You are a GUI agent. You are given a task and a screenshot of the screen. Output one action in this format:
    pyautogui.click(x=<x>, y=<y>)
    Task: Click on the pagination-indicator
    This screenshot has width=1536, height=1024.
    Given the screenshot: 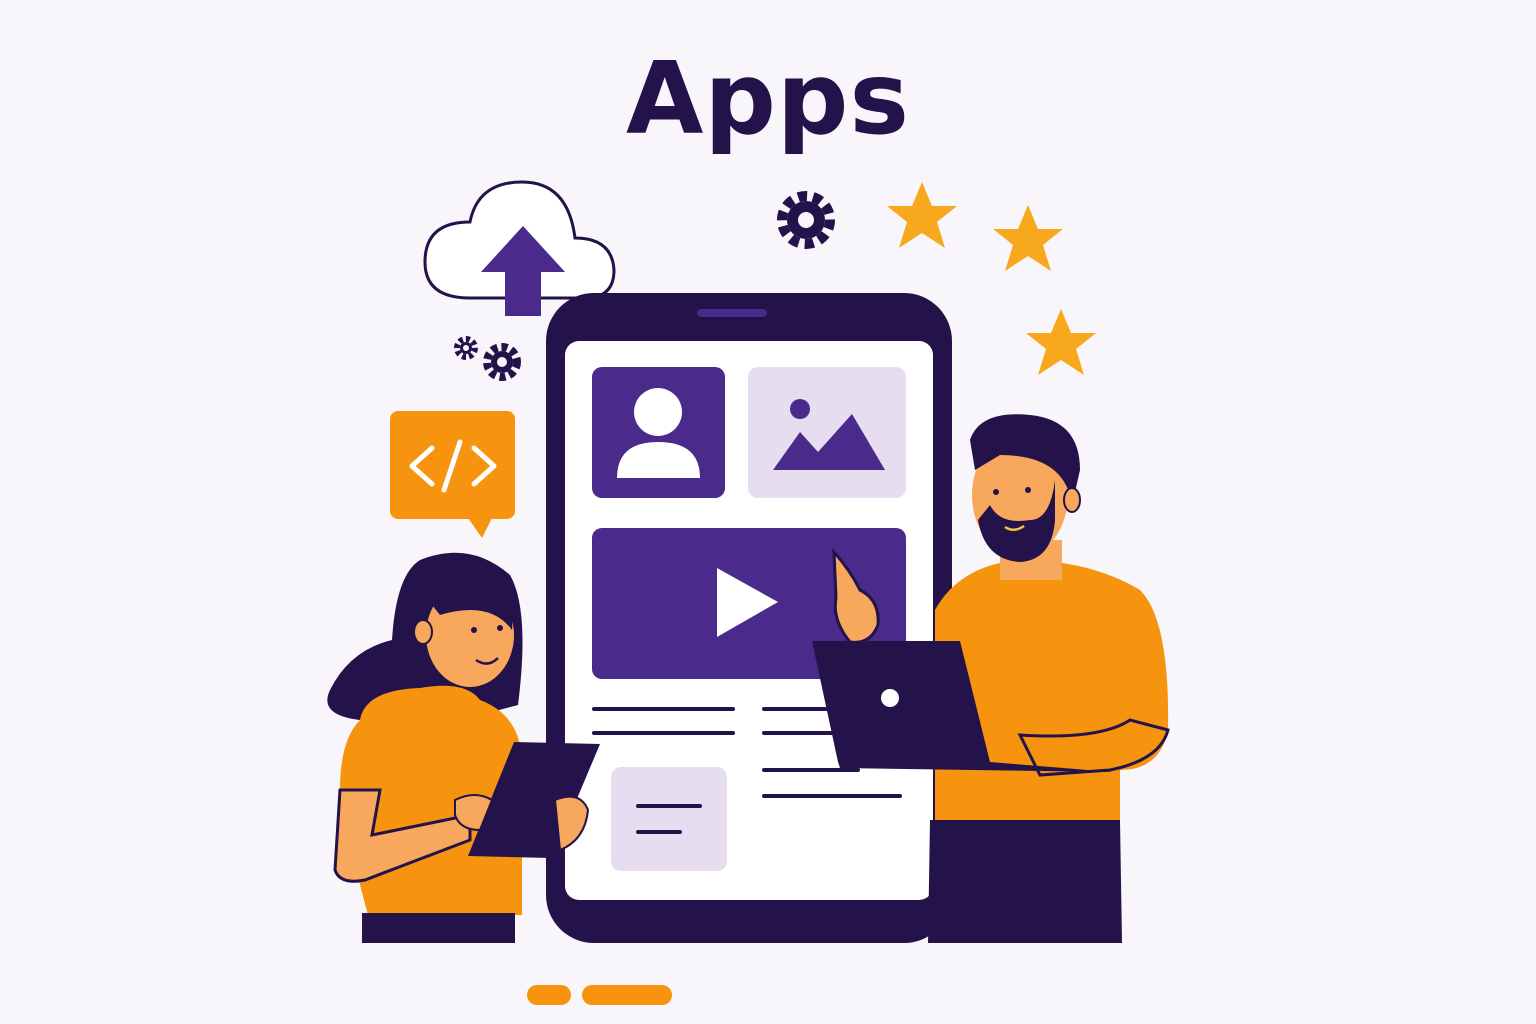 What is the action you would take?
    pyautogui.click(x=599, y=995)
    